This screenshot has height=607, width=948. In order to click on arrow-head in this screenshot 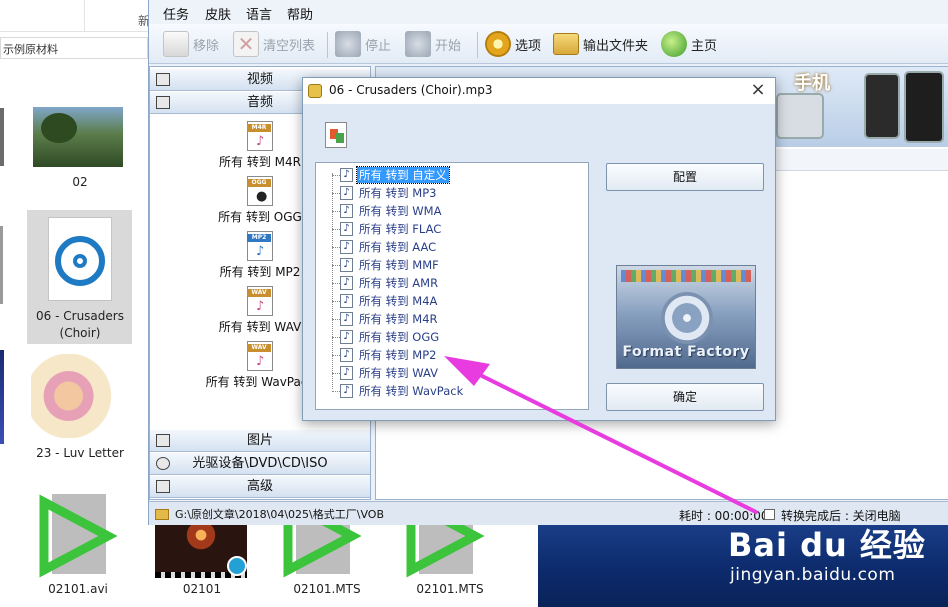, I will do `click(467, 371)`.